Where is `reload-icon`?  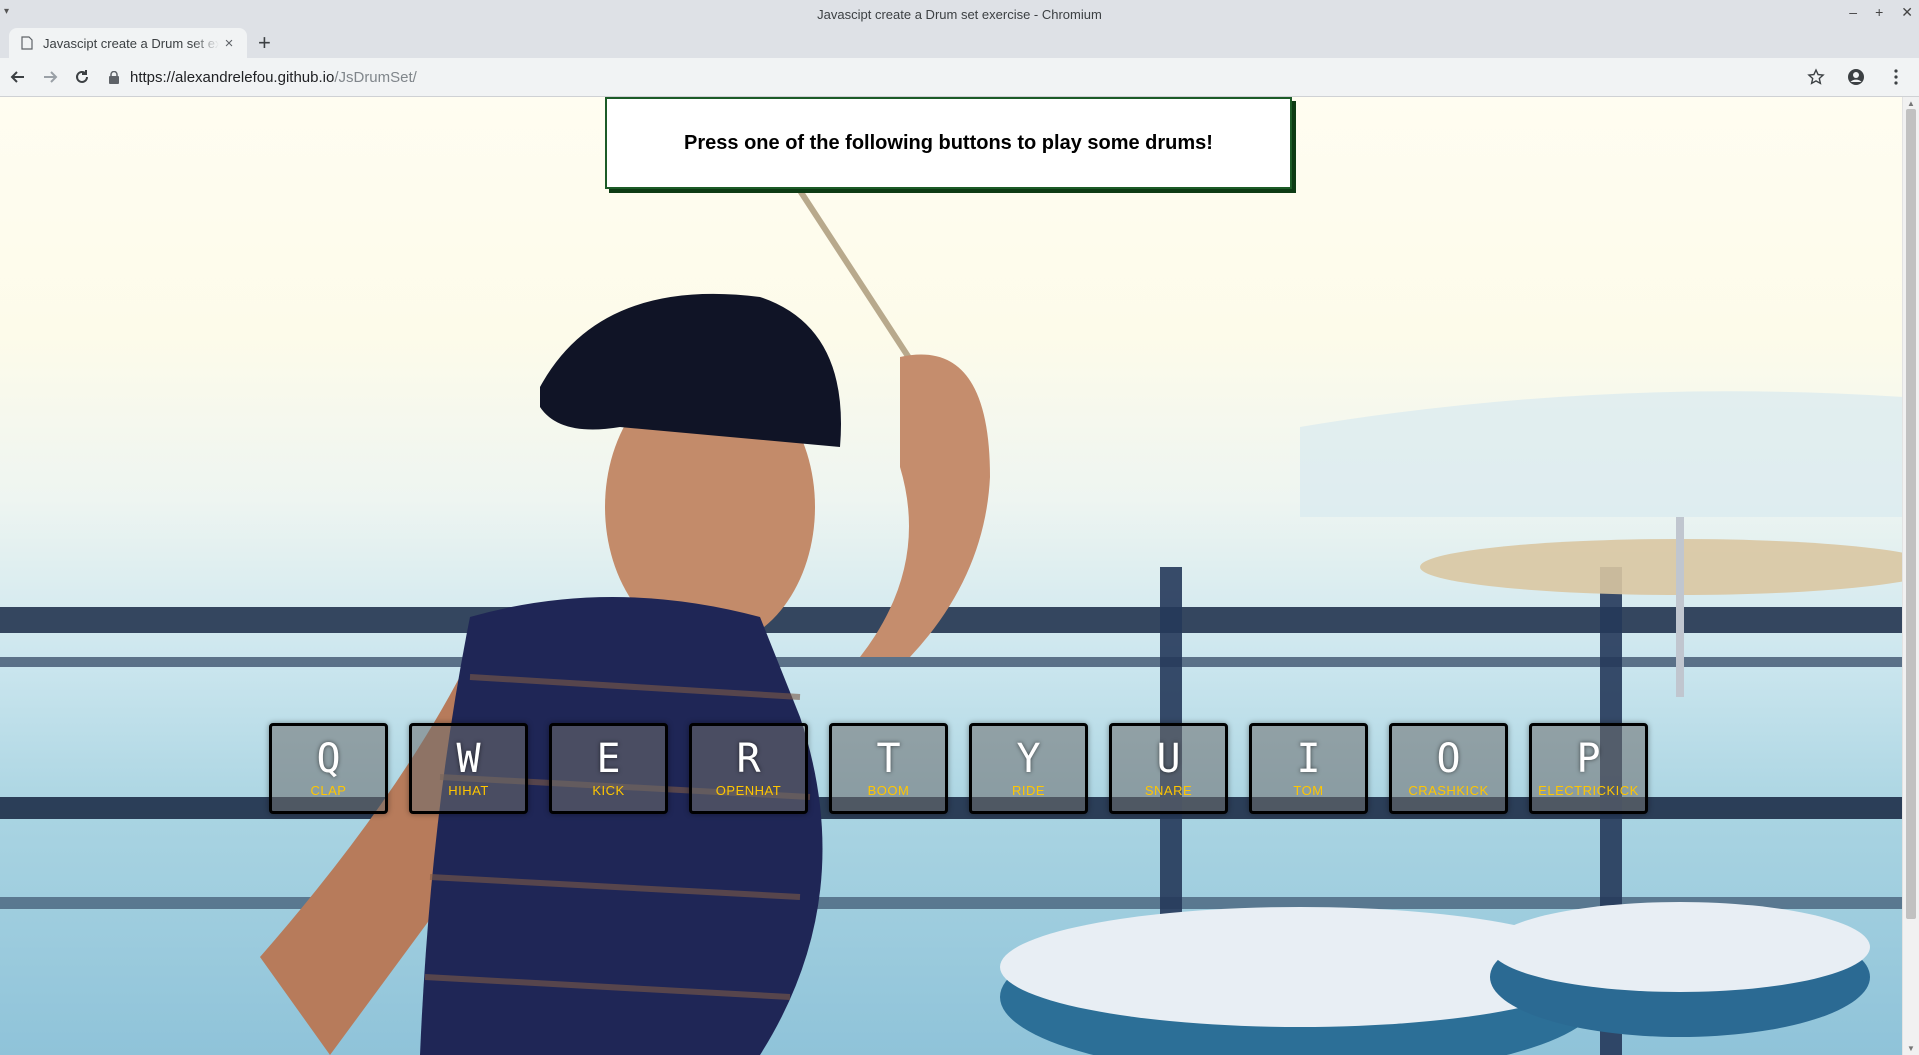 reload-icon is located at coordinates (82, 76).